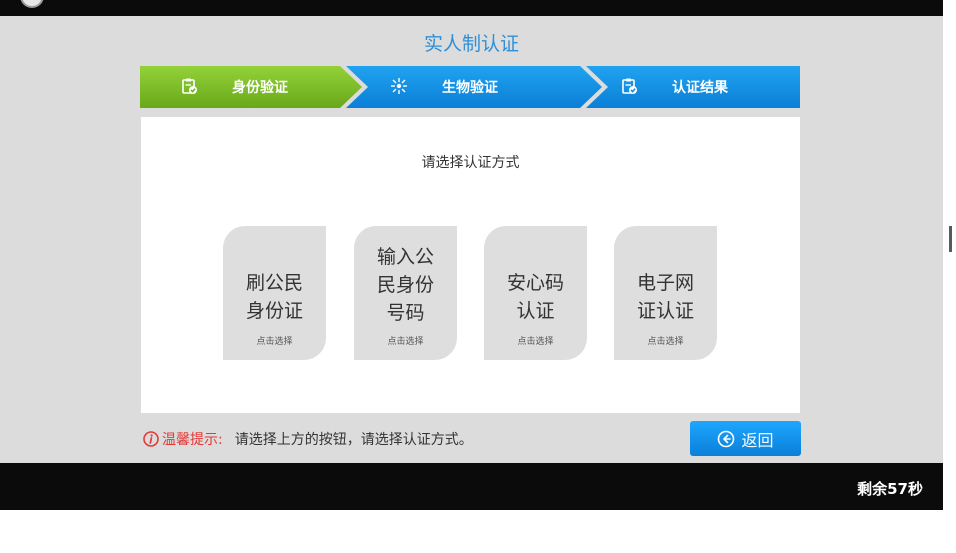  I want to click on option-label-line: 号码, so click(405, 313).